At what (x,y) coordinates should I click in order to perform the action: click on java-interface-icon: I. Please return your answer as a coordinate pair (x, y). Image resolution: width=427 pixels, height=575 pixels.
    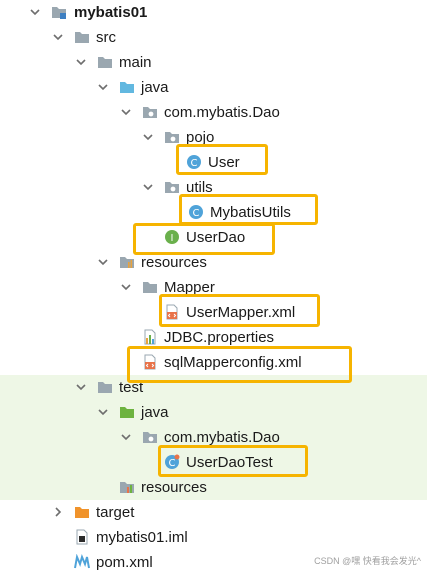
    Looking at the image, I should click on (172, 237).